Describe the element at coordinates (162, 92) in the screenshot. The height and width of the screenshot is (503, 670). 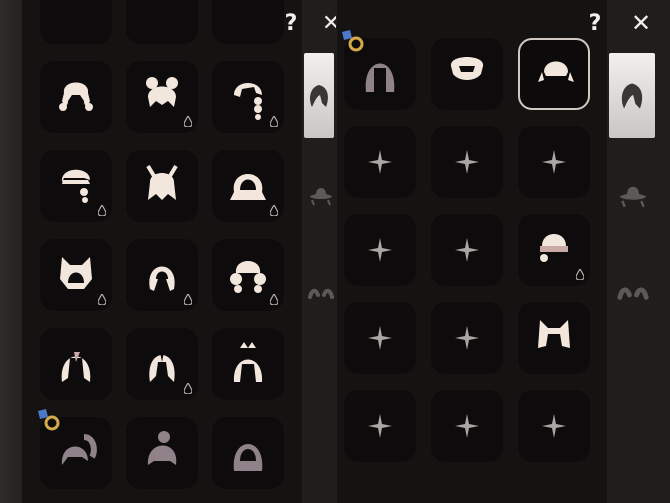
I see `twin-bun-hair-icon` at that location.